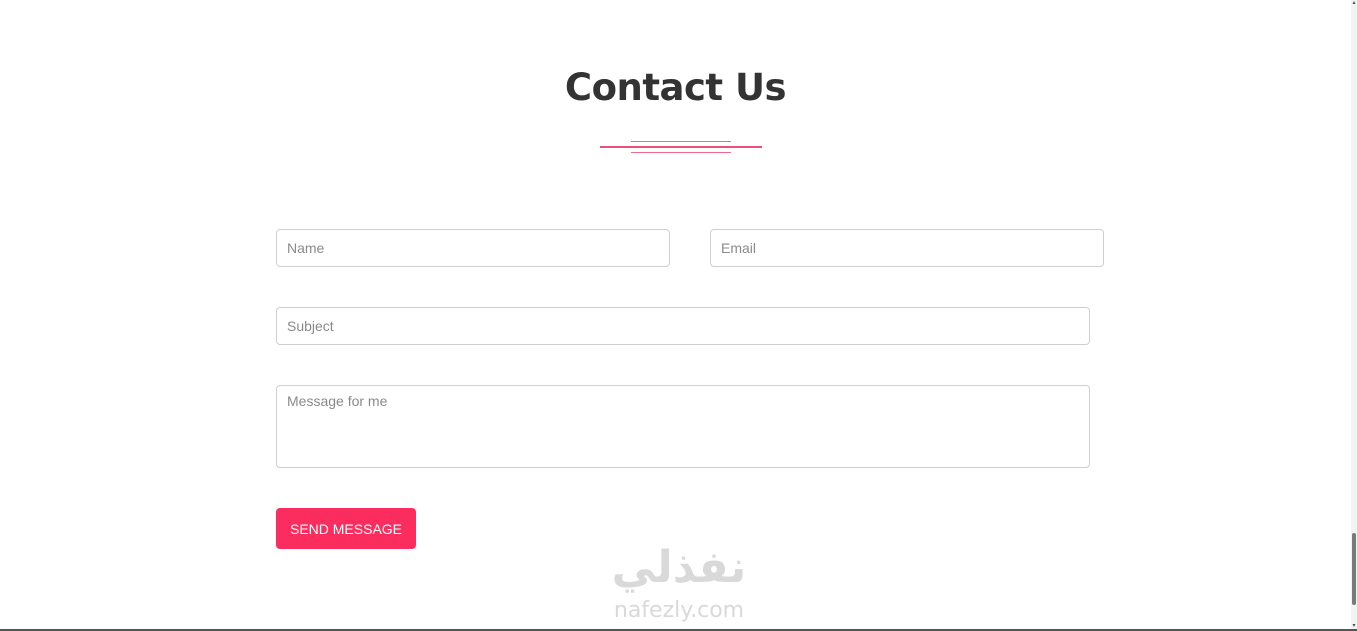  Describe the element at coordinates (1354, 569) in the screenshot. I see `scrollbar-thumb` at that location.